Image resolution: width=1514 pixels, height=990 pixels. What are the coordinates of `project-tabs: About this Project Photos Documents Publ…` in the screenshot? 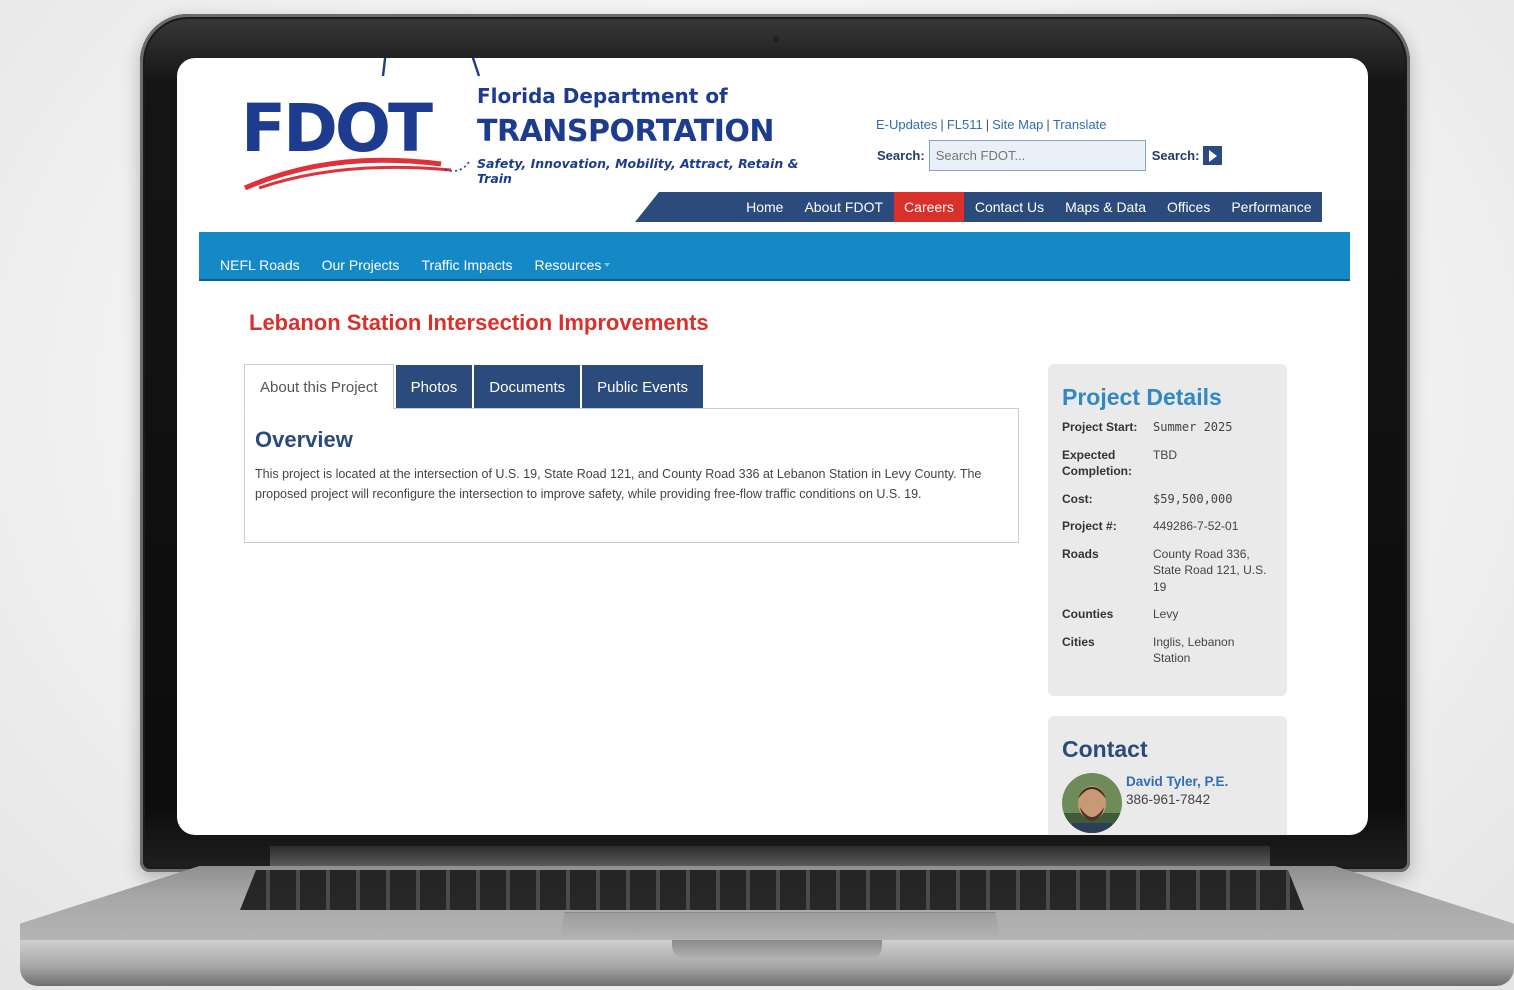 It's located at (474, 387).